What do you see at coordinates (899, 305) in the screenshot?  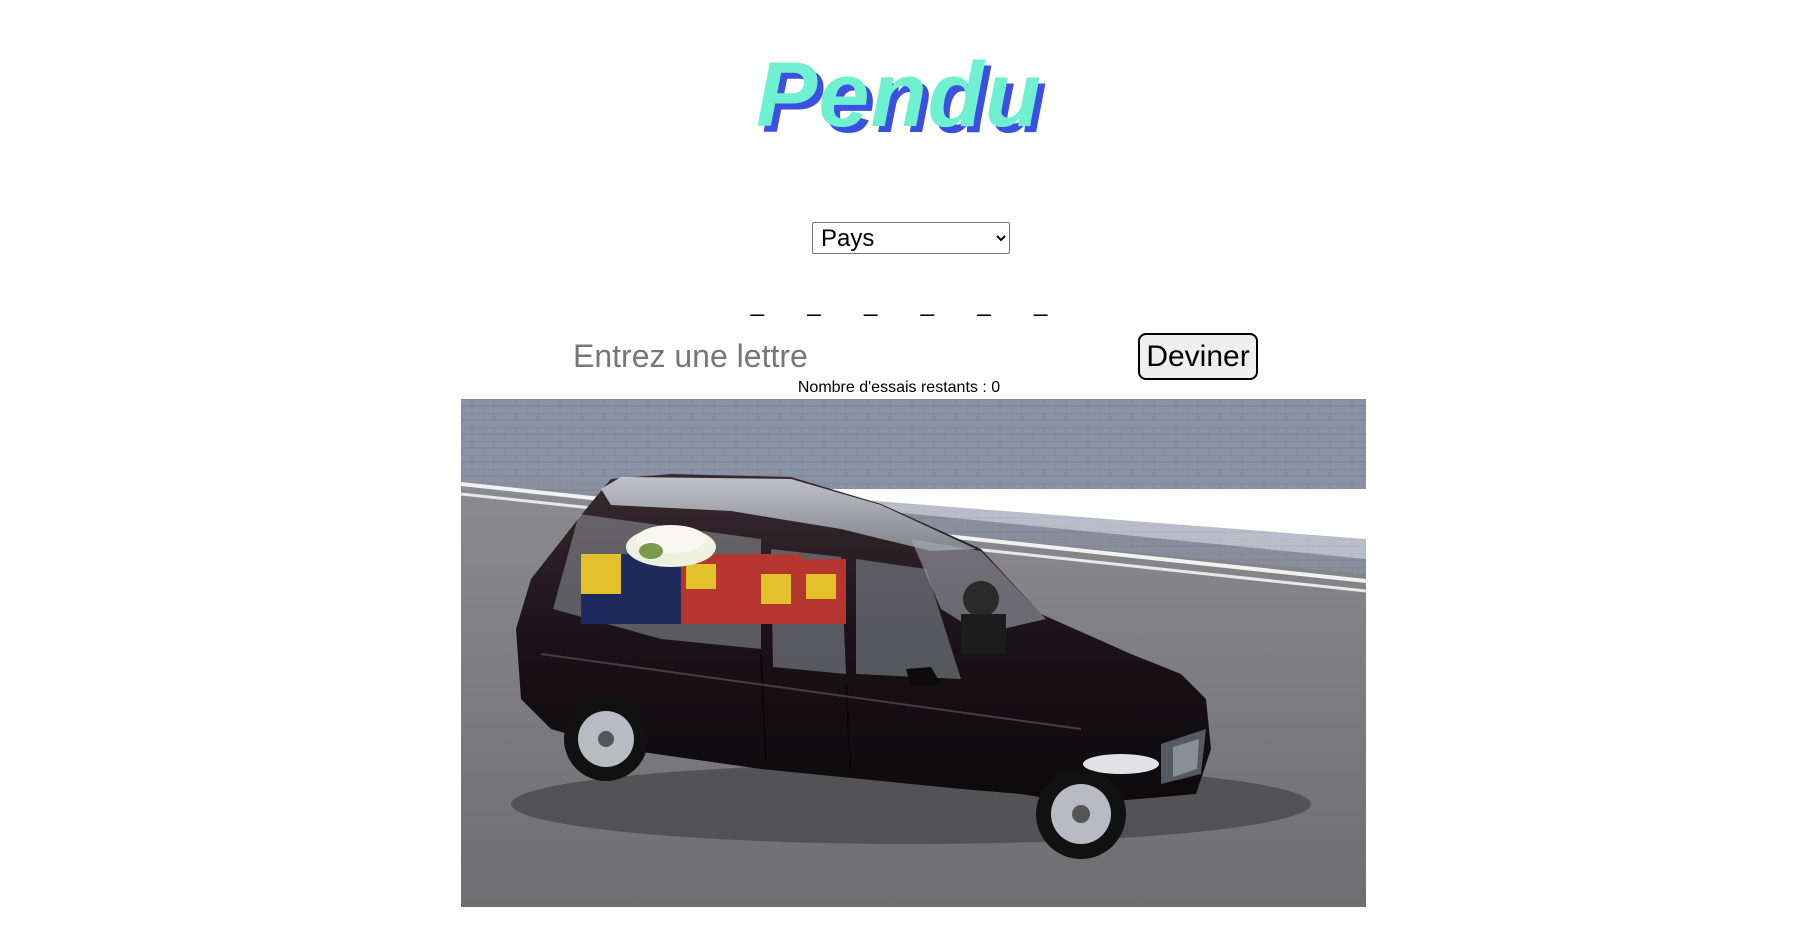 I see `word-display: _ _ _ _ _ _` at bounding box center [899, 305].